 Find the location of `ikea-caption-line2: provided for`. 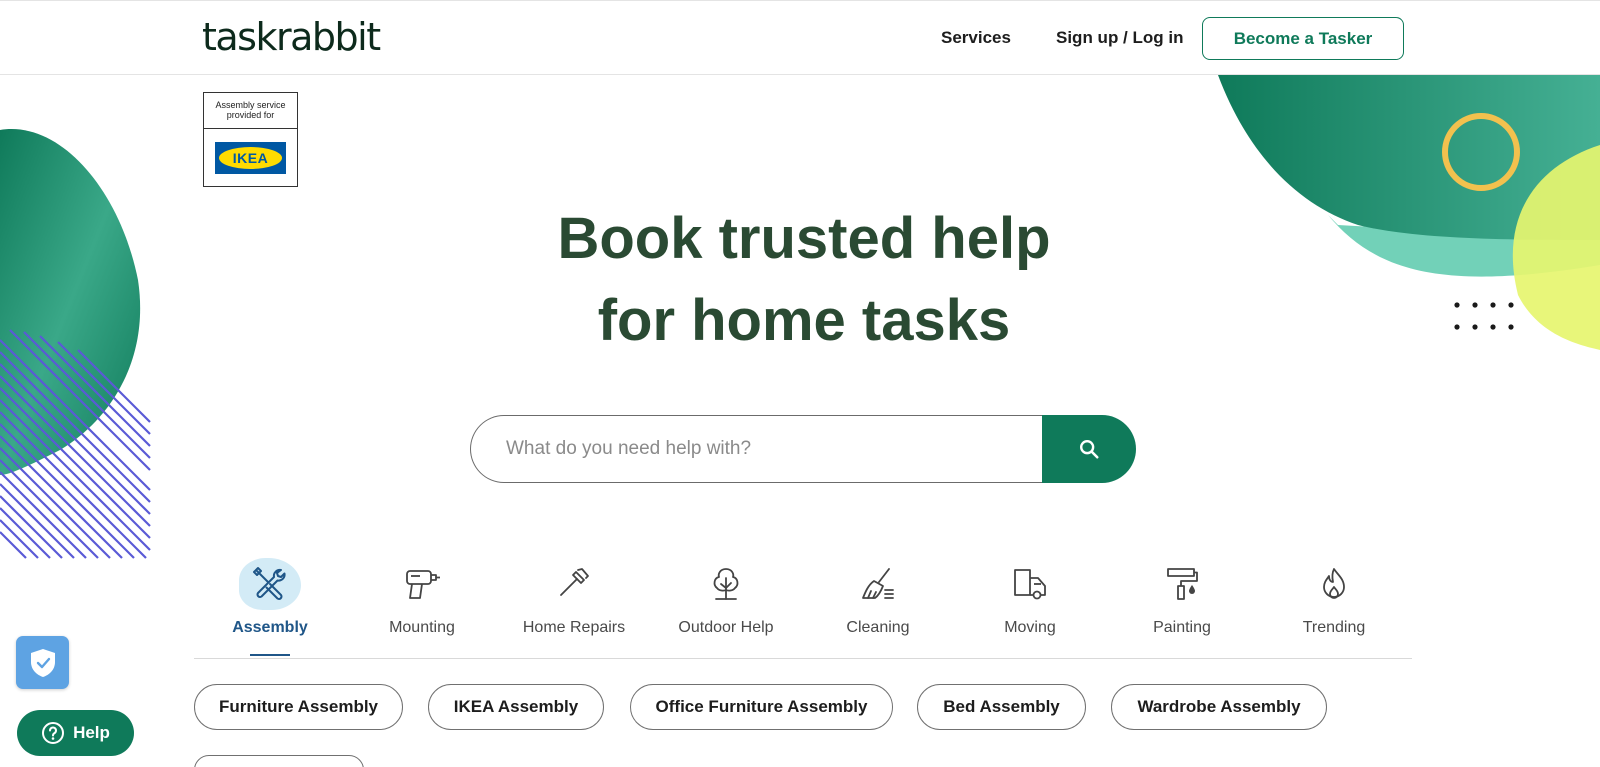

ikea-caption-line2: provided for is located at coordinates (250, 115).